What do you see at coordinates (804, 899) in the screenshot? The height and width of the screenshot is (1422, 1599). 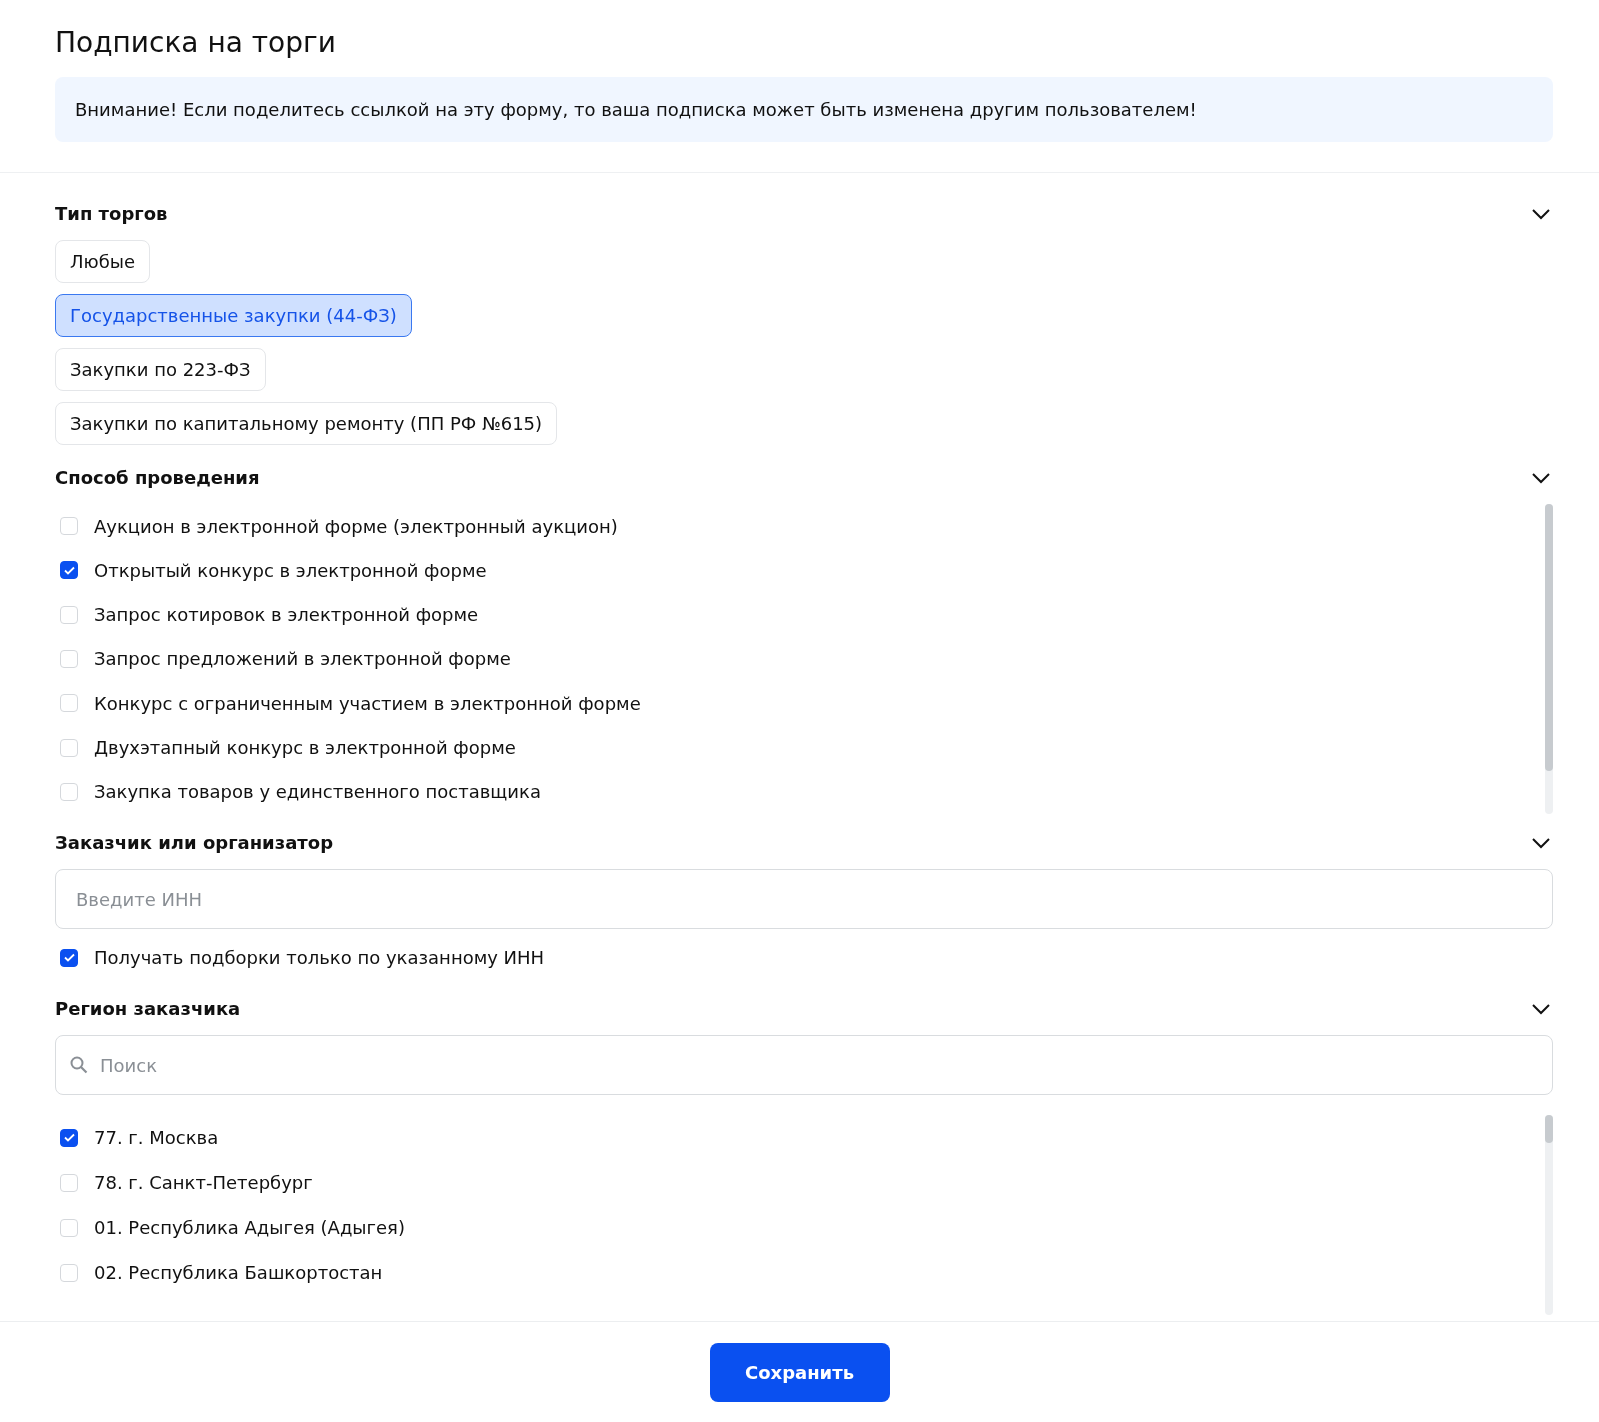 I see `inn-input-field: Введите ИНН` at bounding box center [804, 899].